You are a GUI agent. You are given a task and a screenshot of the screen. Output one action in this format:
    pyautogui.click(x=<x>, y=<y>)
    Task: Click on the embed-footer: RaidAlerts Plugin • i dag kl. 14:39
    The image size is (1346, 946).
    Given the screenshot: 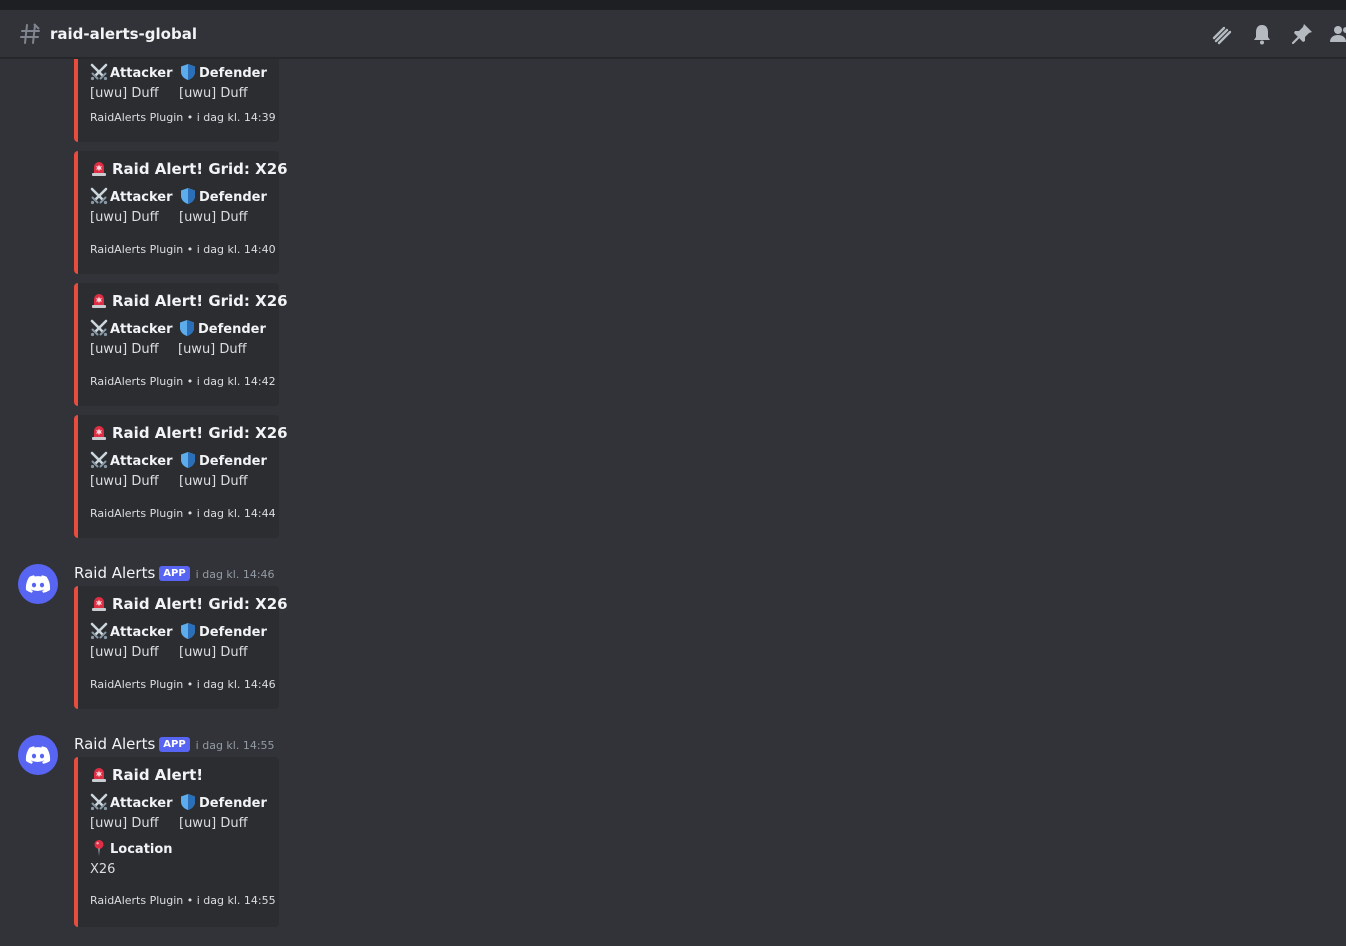 What is the action you would take?
    pyautogui.click(x=183, y=117)
    